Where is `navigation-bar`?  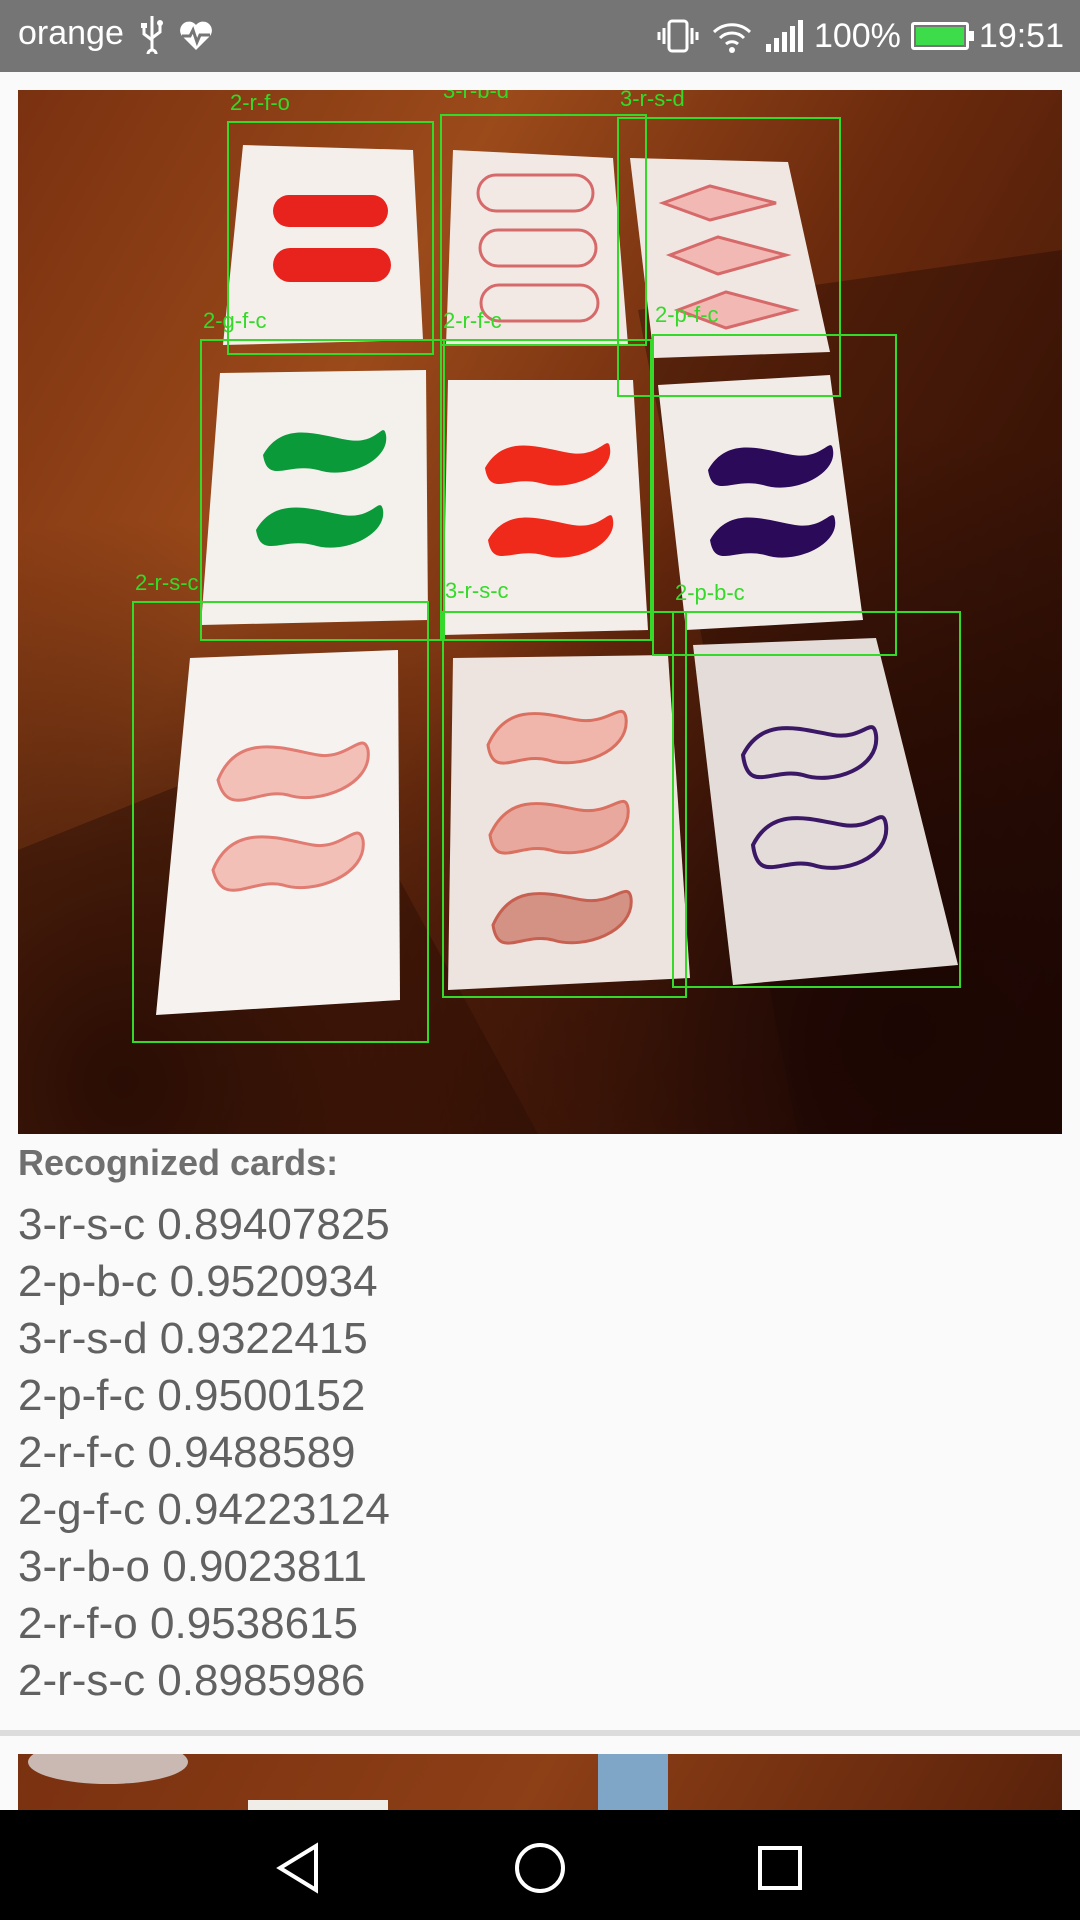 navigation-bar is located at coordinates (540, 1865).